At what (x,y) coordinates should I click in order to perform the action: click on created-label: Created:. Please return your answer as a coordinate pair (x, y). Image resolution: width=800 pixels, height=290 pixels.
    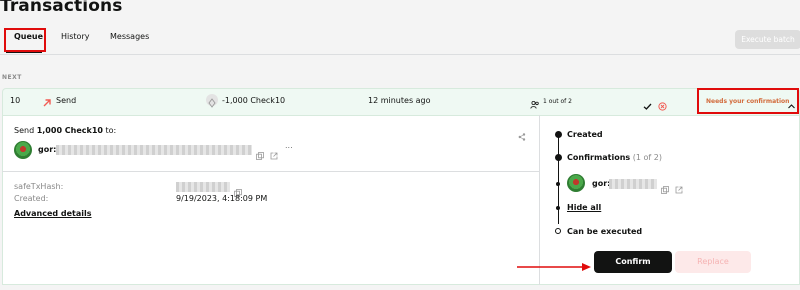
    Looking at the image, I should click on (31, 198).